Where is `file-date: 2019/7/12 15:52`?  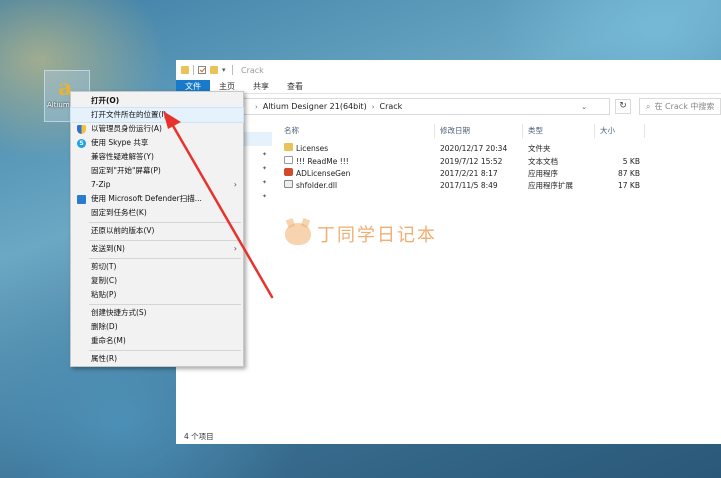
file-date: 2019/7/12 15:52 is located at coordinates (471, 161).